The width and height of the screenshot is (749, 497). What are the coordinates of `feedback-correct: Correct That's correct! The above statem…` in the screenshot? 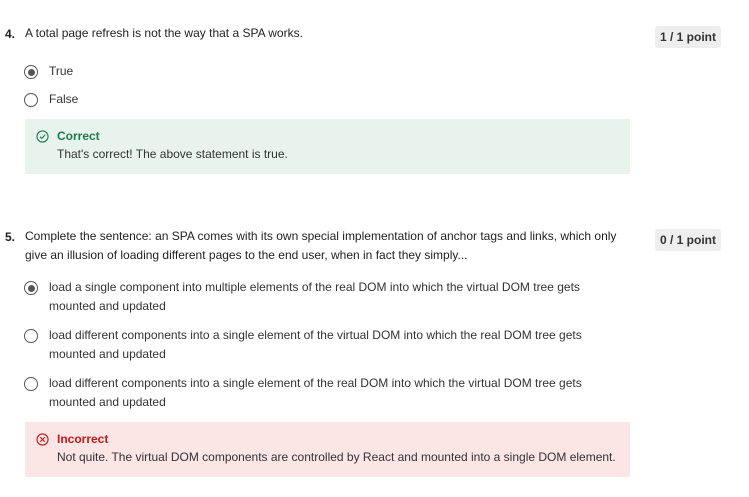 It's located at (327, 146).